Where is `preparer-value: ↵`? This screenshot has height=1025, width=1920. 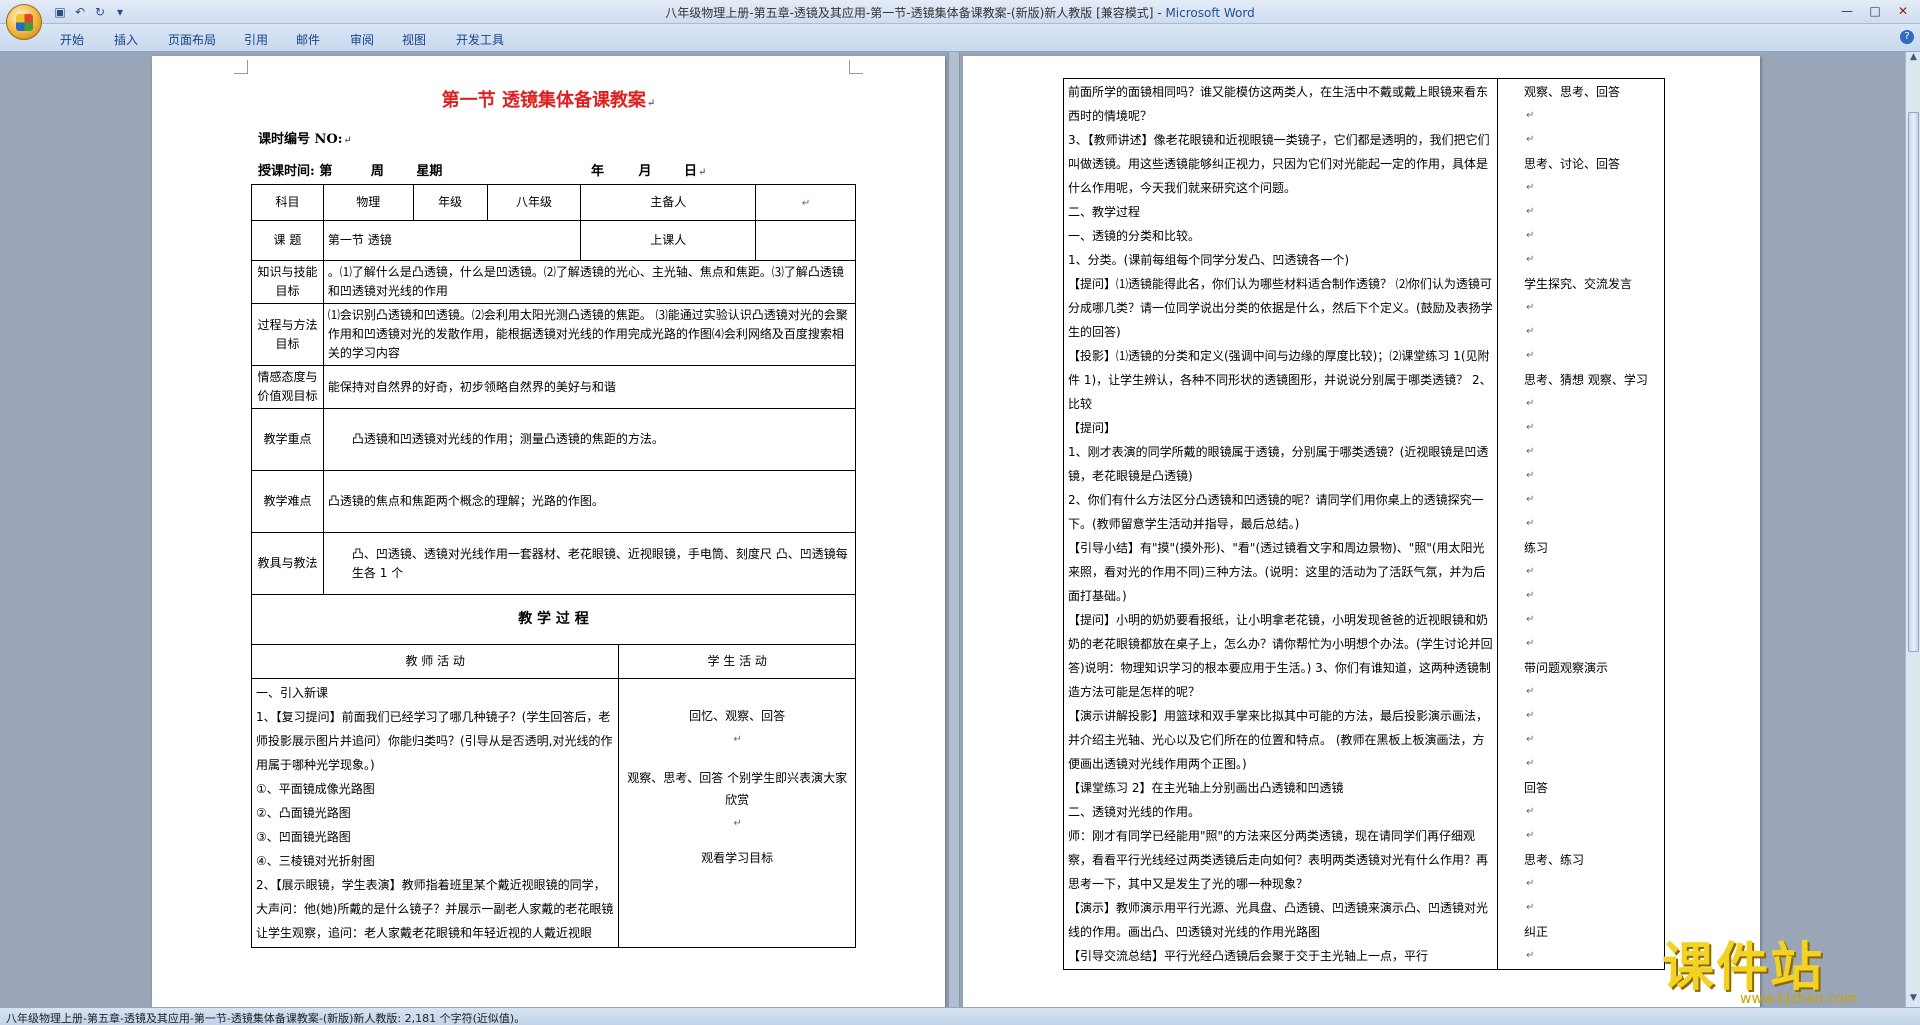
preparer-value: ↵ is located at coordinates (805, 202).